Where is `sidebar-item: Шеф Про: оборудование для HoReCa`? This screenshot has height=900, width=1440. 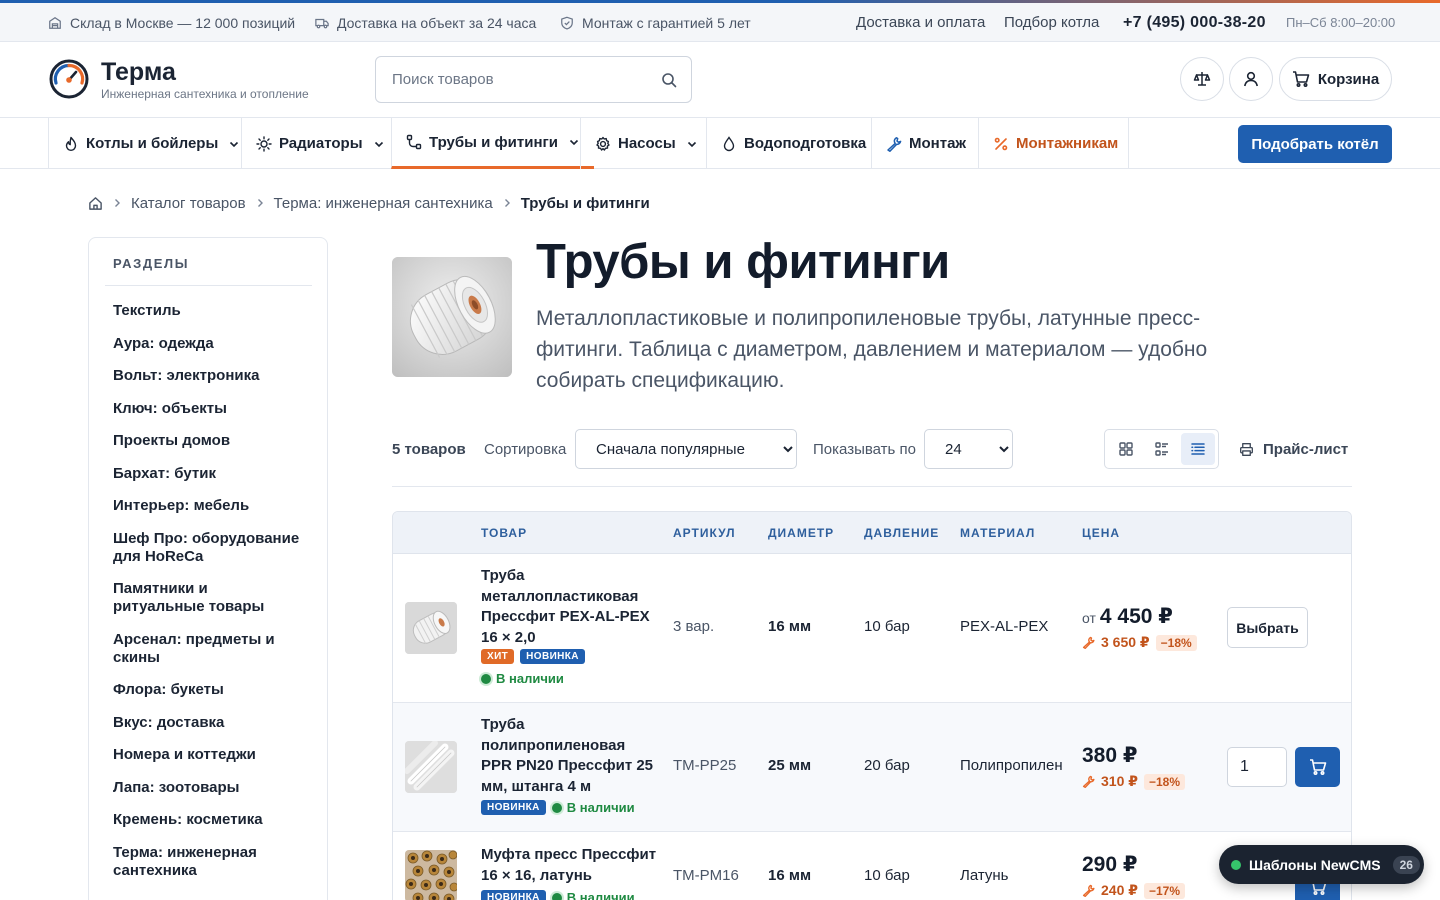 sidebar-item: Шеф Про: оборудование для HoReCa is located at coordinates (208, 548).